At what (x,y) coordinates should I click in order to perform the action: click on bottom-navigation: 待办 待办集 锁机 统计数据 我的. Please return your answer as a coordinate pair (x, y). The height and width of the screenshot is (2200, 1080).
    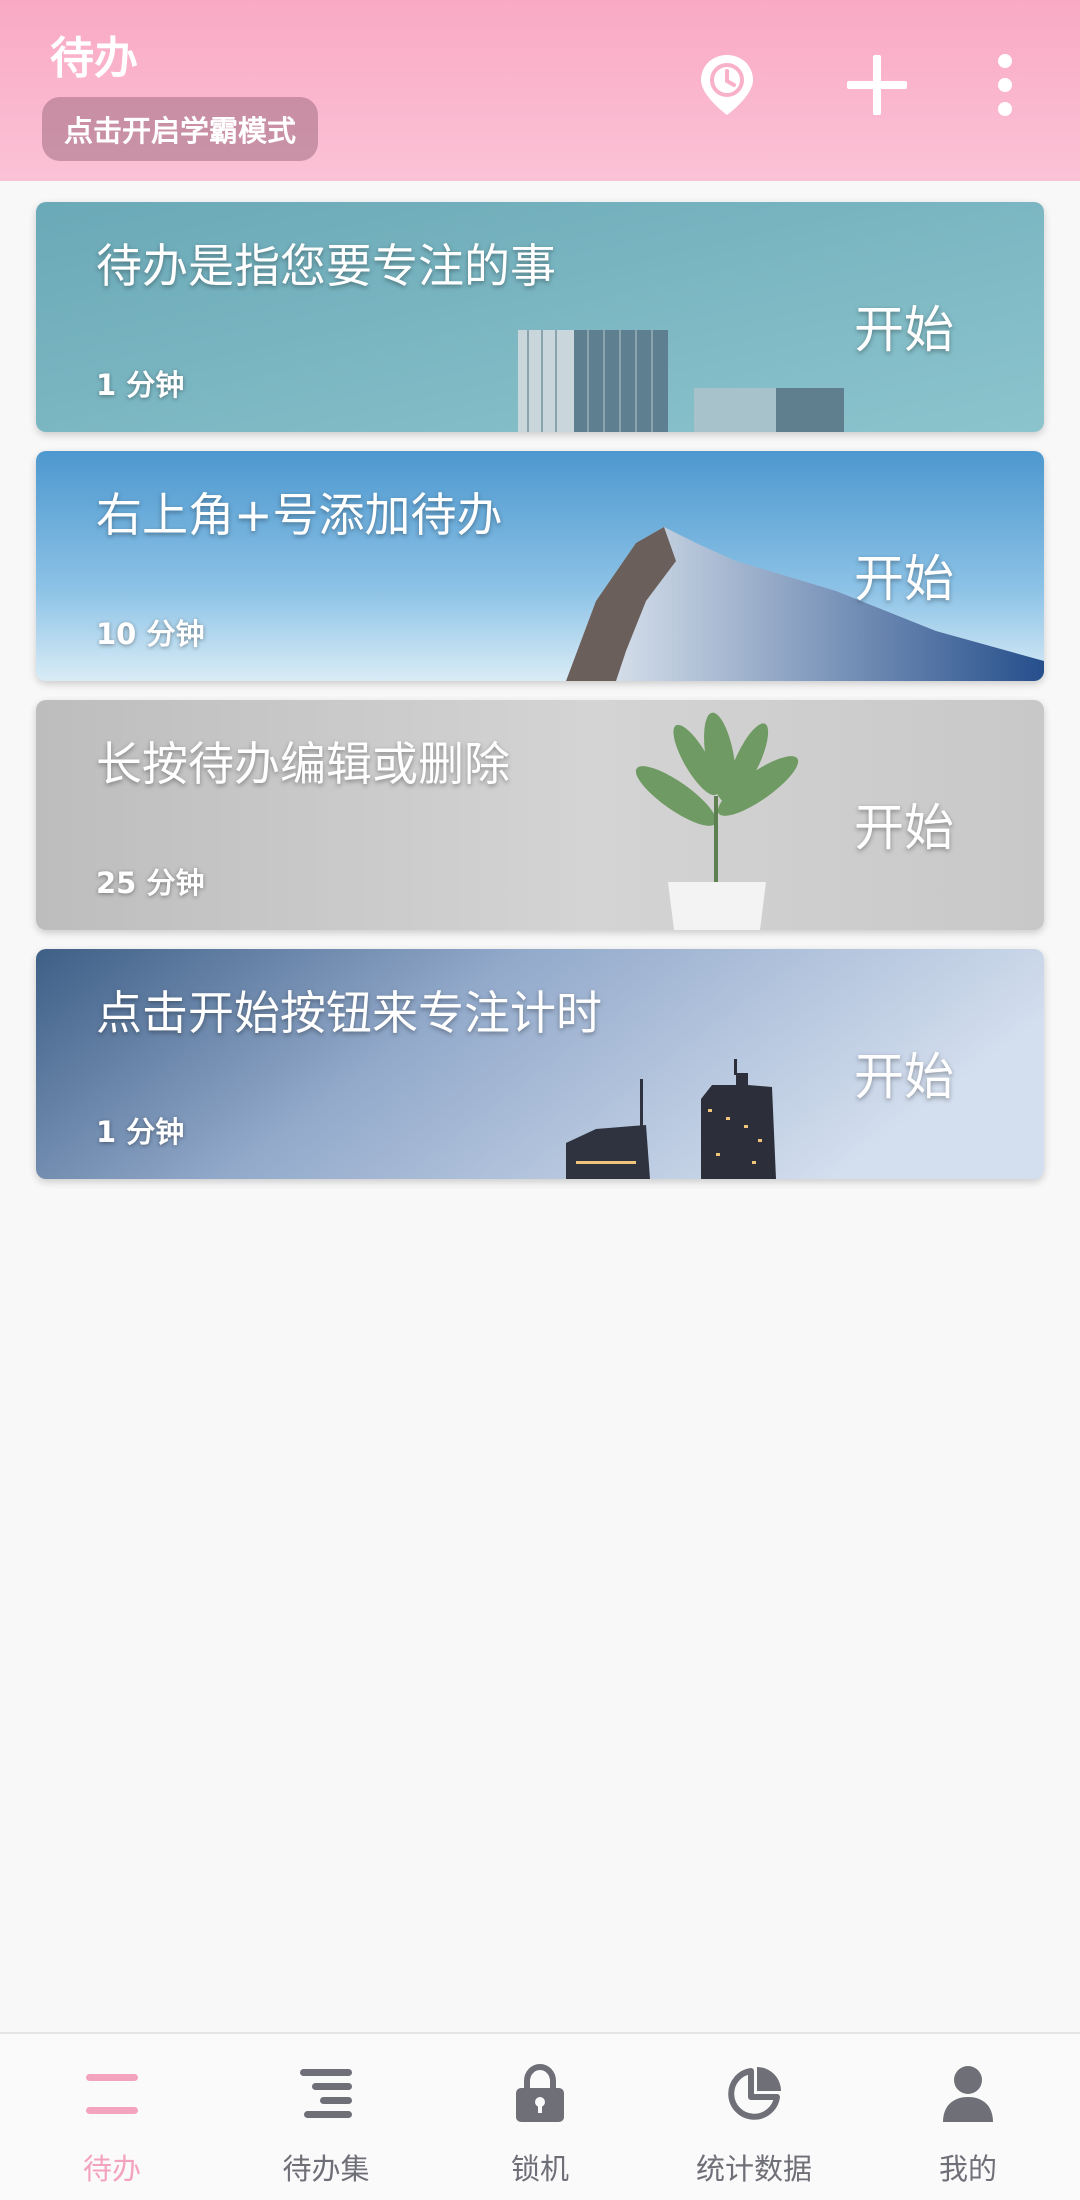
    Looking at the image, I should click on (540, 2116).